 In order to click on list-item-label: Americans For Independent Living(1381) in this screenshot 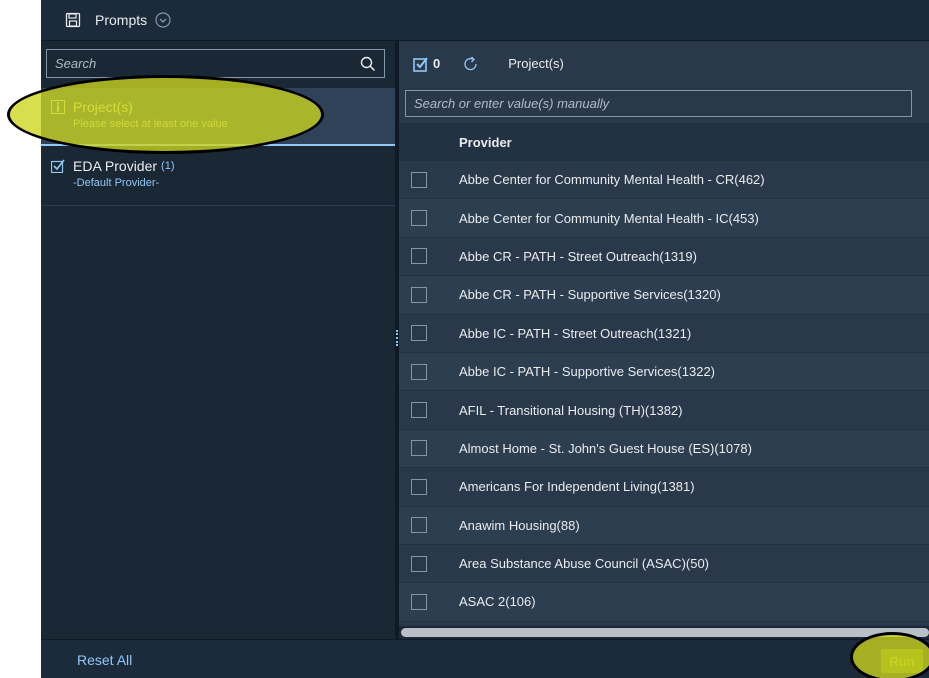, I will do `click(577, 487)`.